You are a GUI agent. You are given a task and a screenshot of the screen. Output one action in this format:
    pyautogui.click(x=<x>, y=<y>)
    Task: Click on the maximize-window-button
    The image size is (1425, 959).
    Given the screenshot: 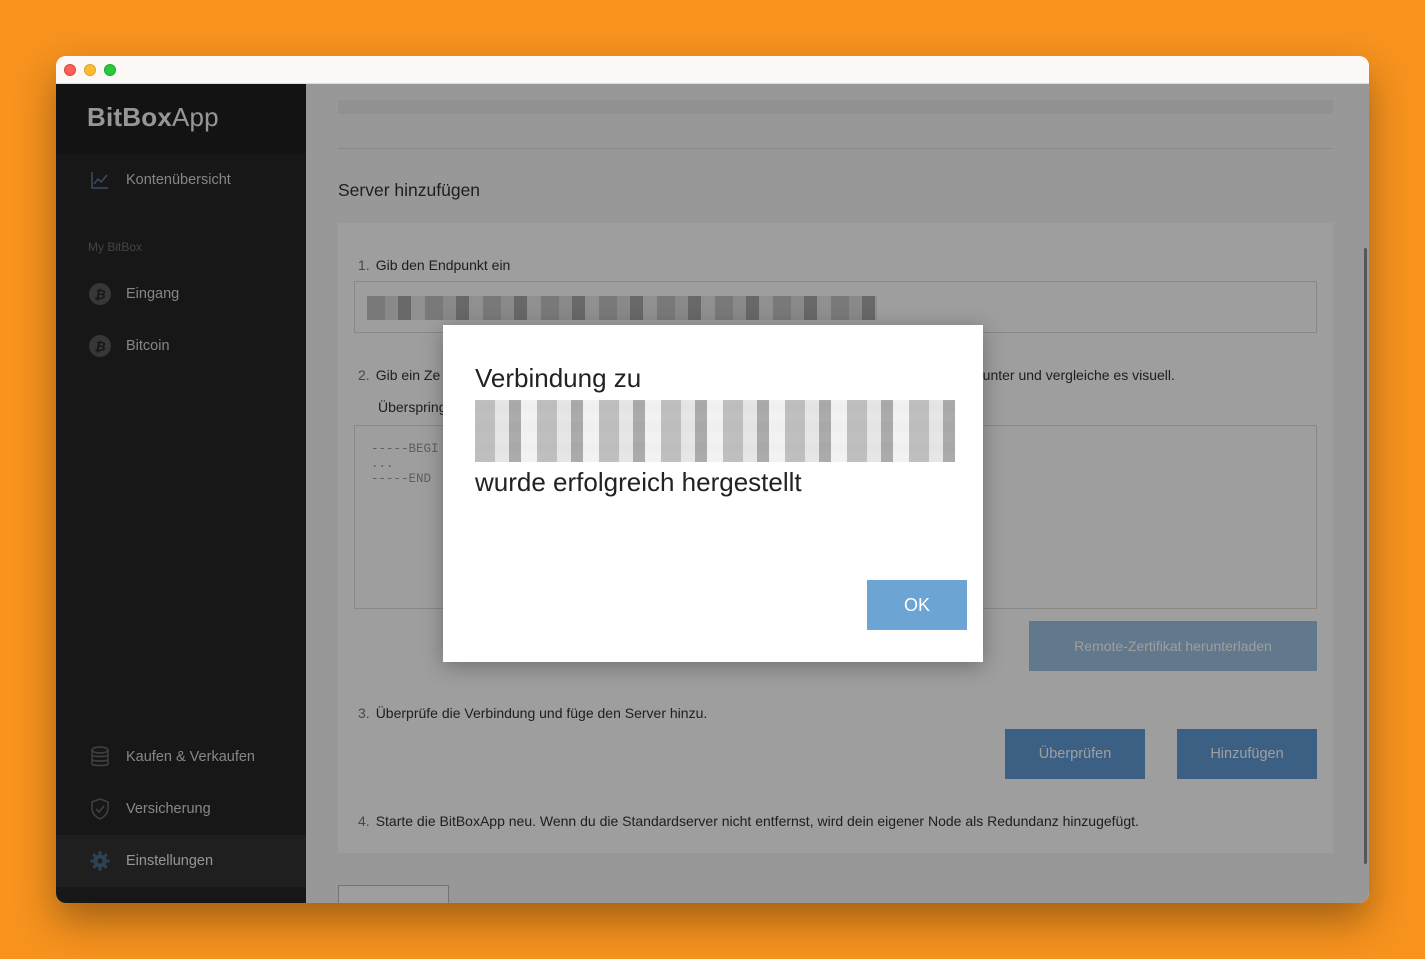 What is the action you would take?
    pyautogui.click(x=110, y=70)
    